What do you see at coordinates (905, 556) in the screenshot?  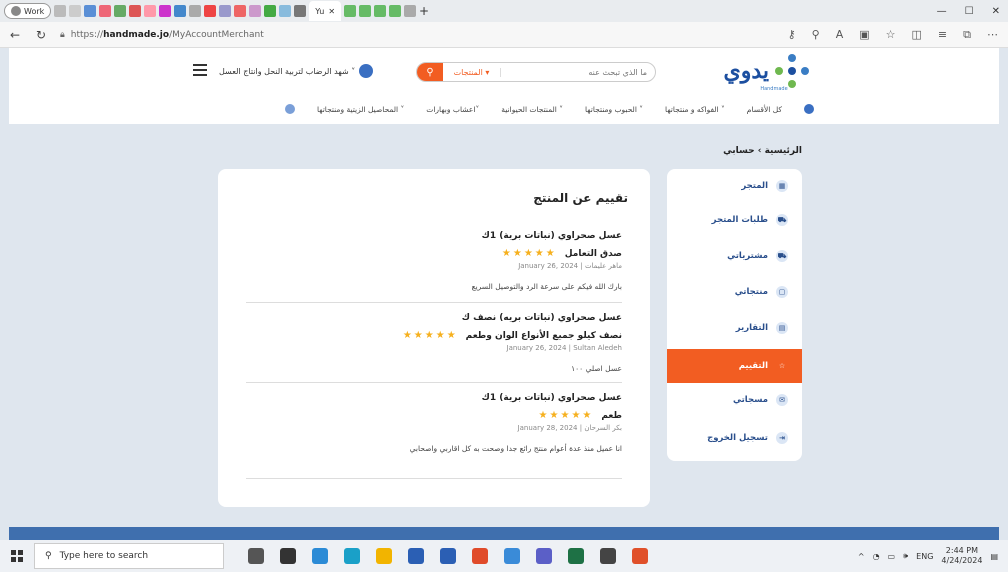 I see `volume-icon: 🕪︎` at bounding box center [905, 556].